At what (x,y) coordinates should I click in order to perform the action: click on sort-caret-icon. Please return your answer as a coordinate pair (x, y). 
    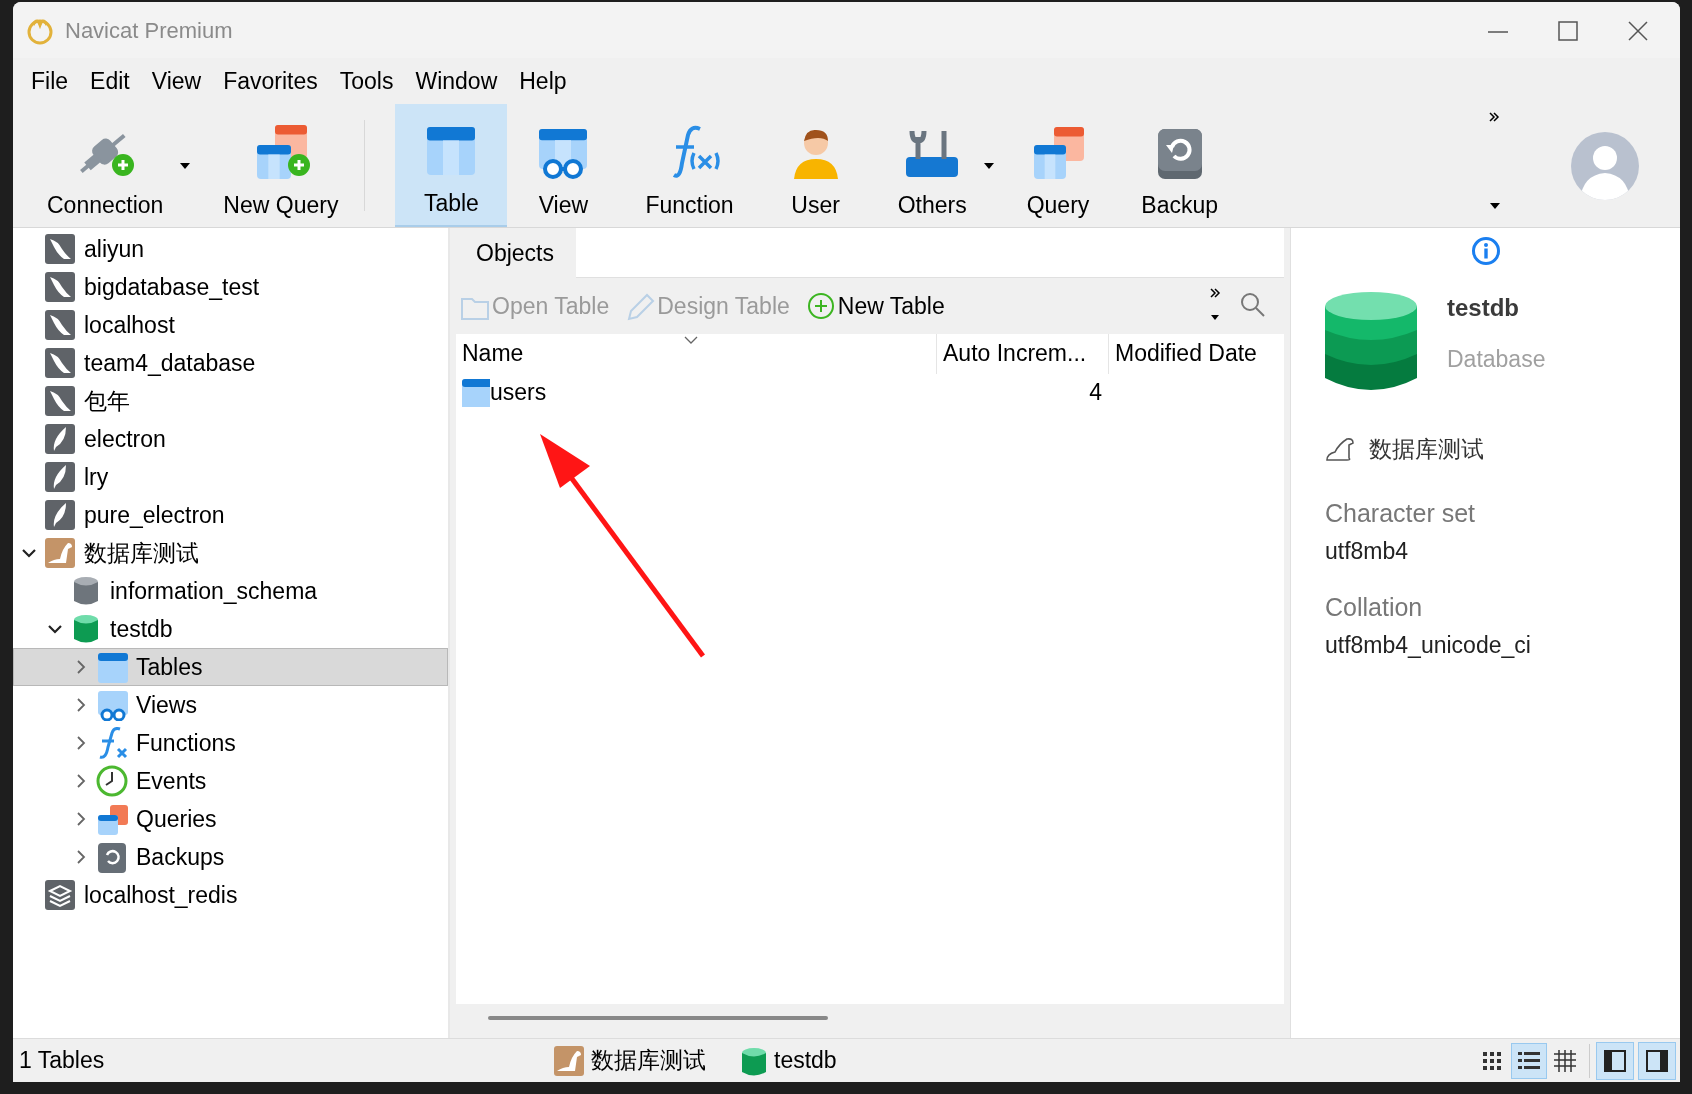
    Looking at the image, I should click on (691, 340).